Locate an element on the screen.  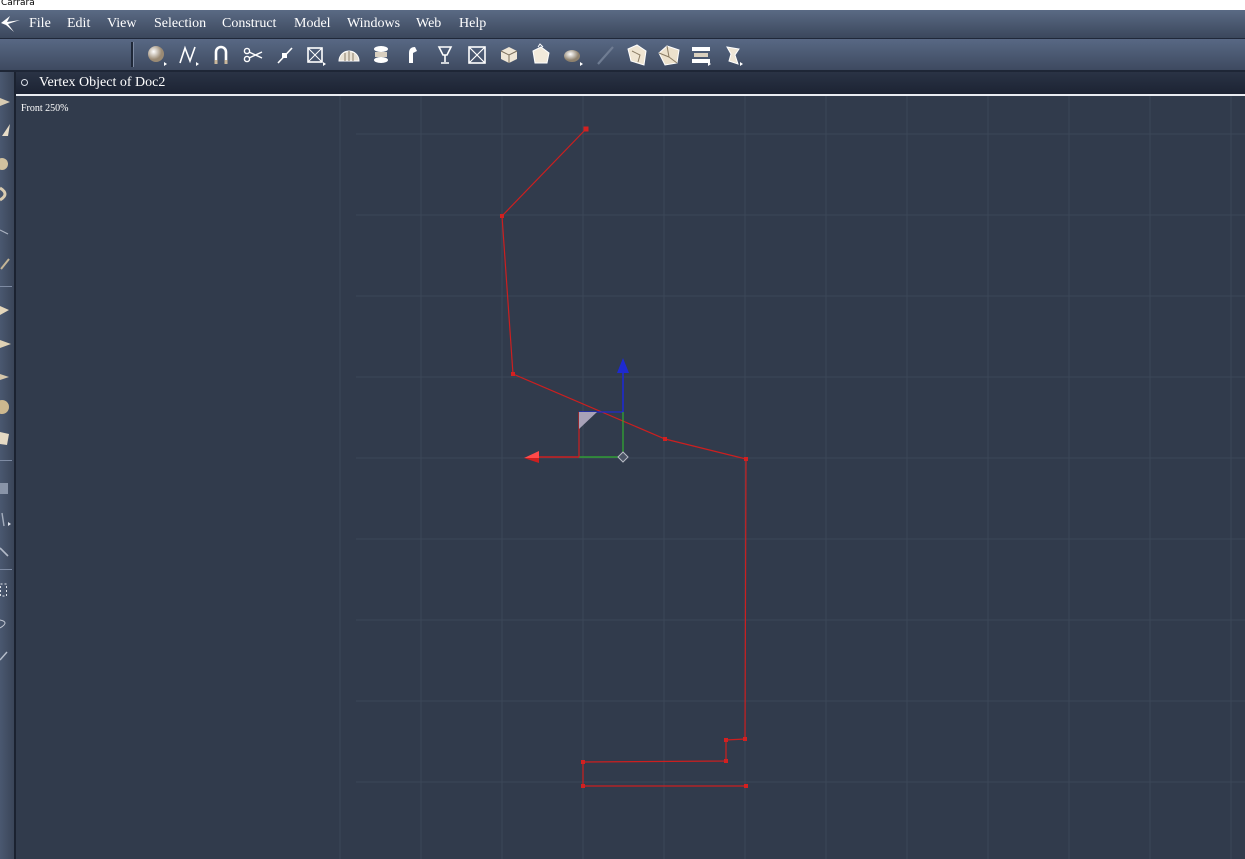
magnet-icon is located at coordinates (221, 55).